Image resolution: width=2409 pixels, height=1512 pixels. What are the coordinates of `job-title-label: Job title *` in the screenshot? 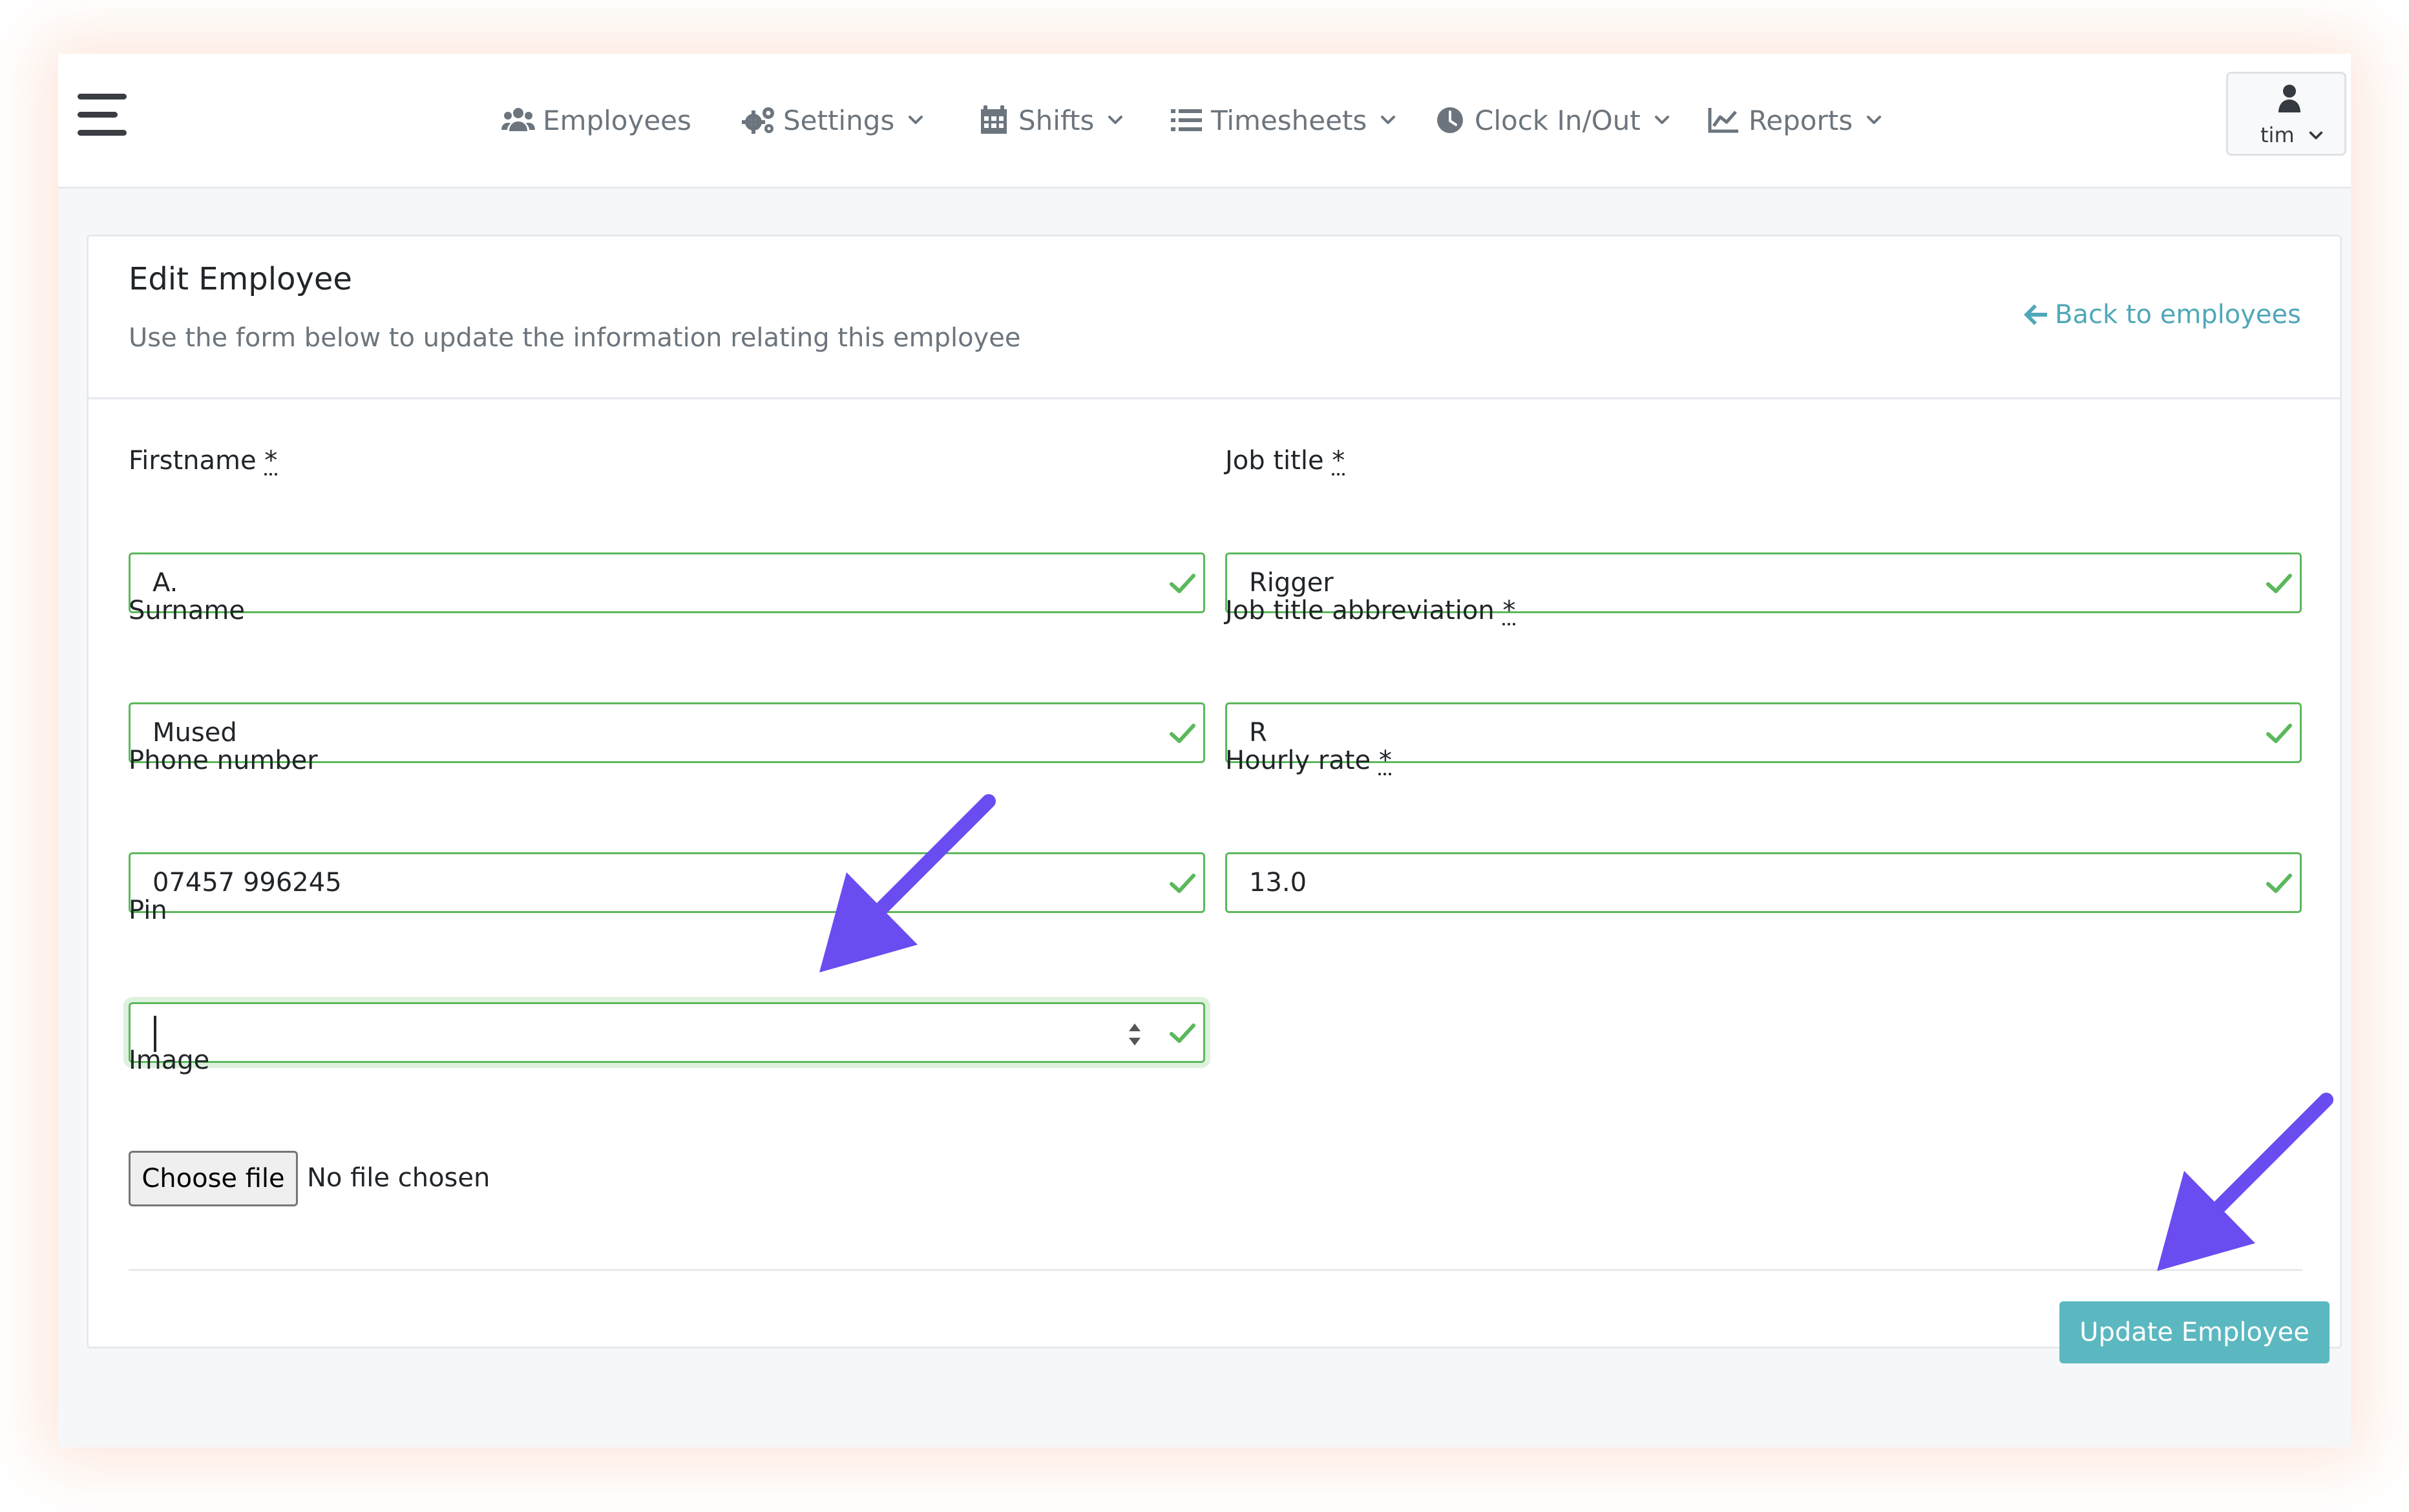 It's located at (1285, 461).